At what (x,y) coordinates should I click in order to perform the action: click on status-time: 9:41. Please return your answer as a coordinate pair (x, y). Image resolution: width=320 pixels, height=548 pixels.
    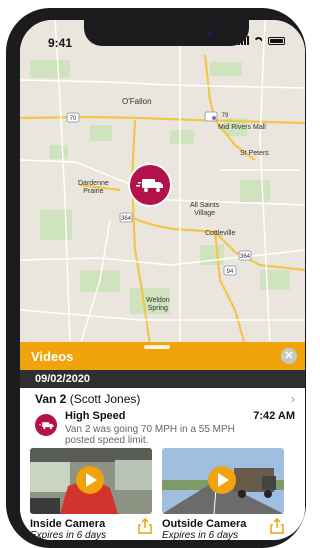
    Looking at the image, I should click on (60, 43).